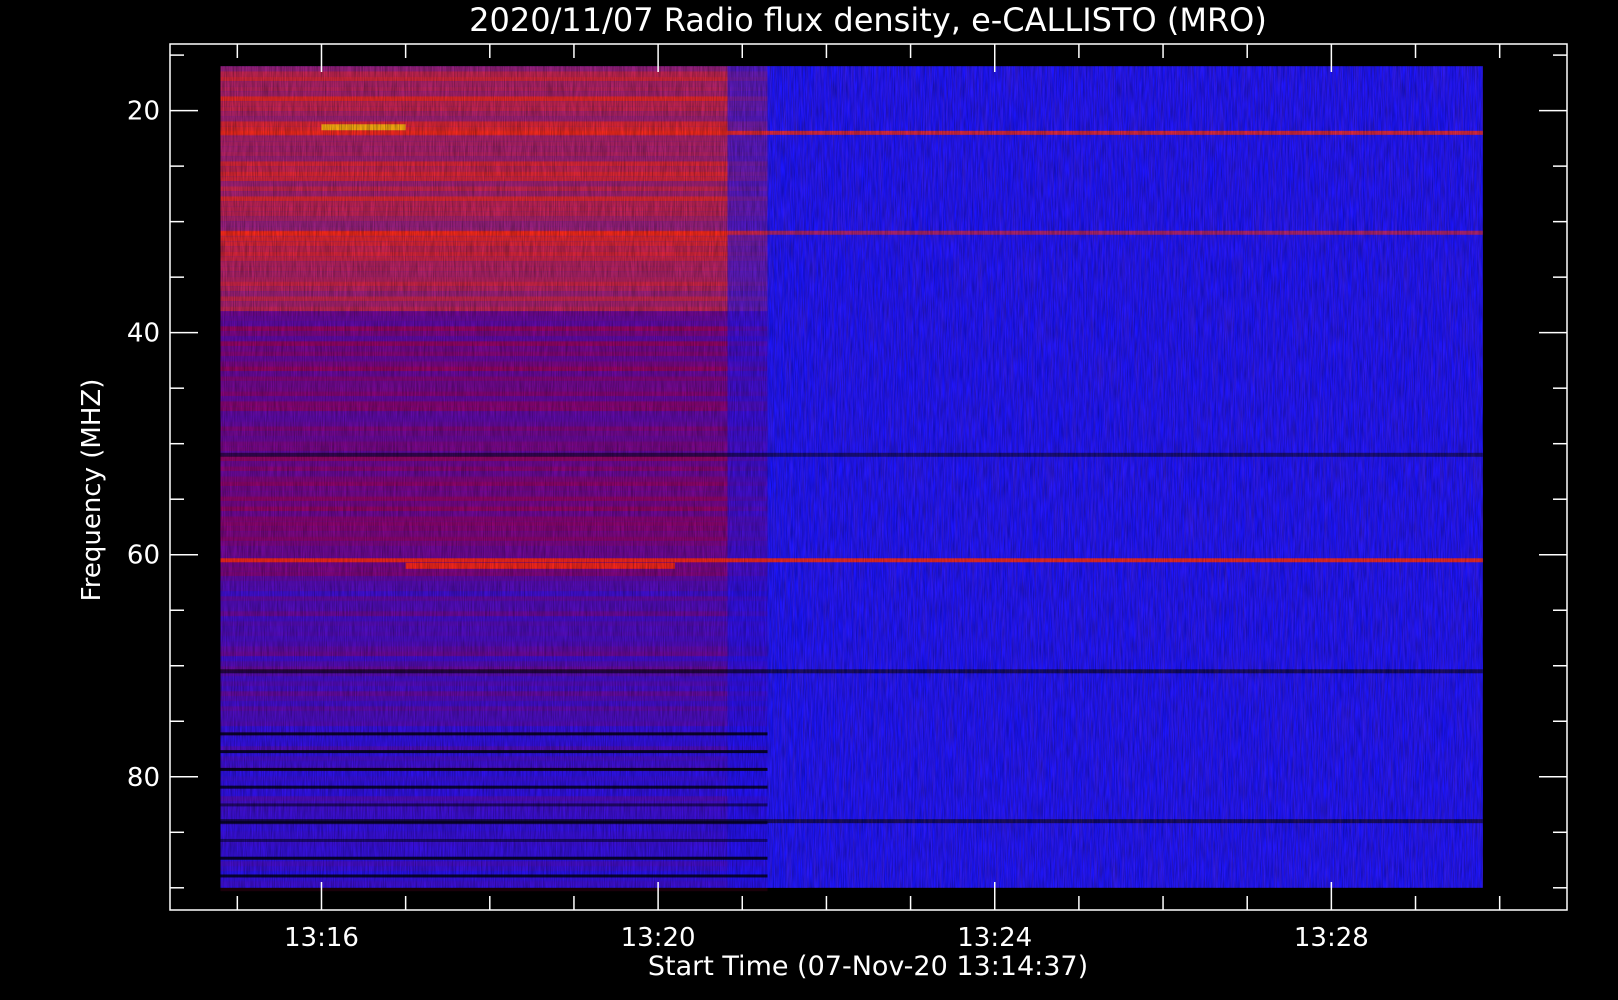 Image resolution: width=1618 pixels, height=1000 pixels. Describe the element at coordinates (92, 490) in the screenshot. I see `y-axis-label: Frequency (MHZ)` at that location.